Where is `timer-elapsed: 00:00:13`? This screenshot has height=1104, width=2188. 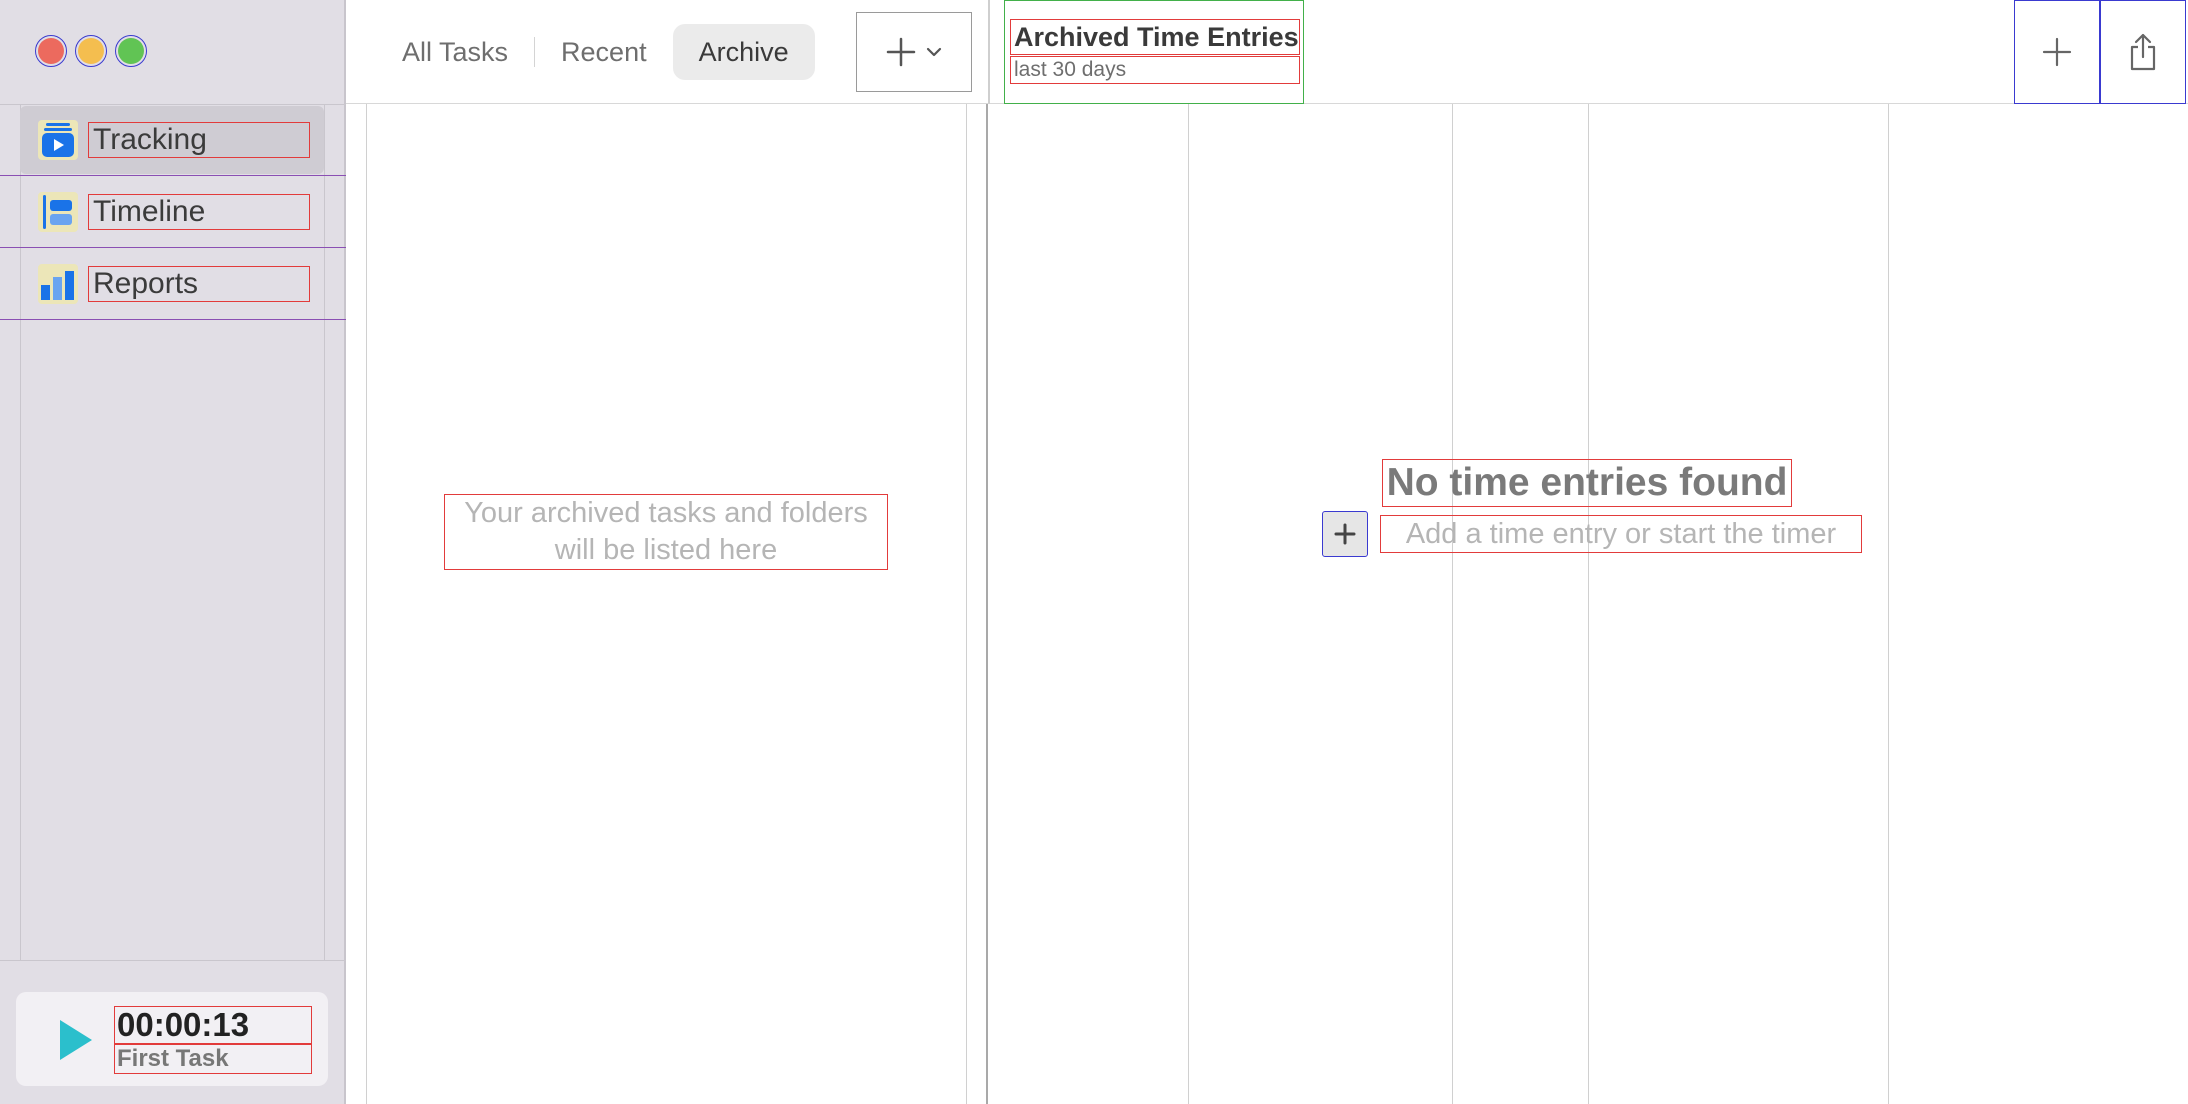 timer-elapsed: 00:00:13 is located at coordinates (213, 1025).